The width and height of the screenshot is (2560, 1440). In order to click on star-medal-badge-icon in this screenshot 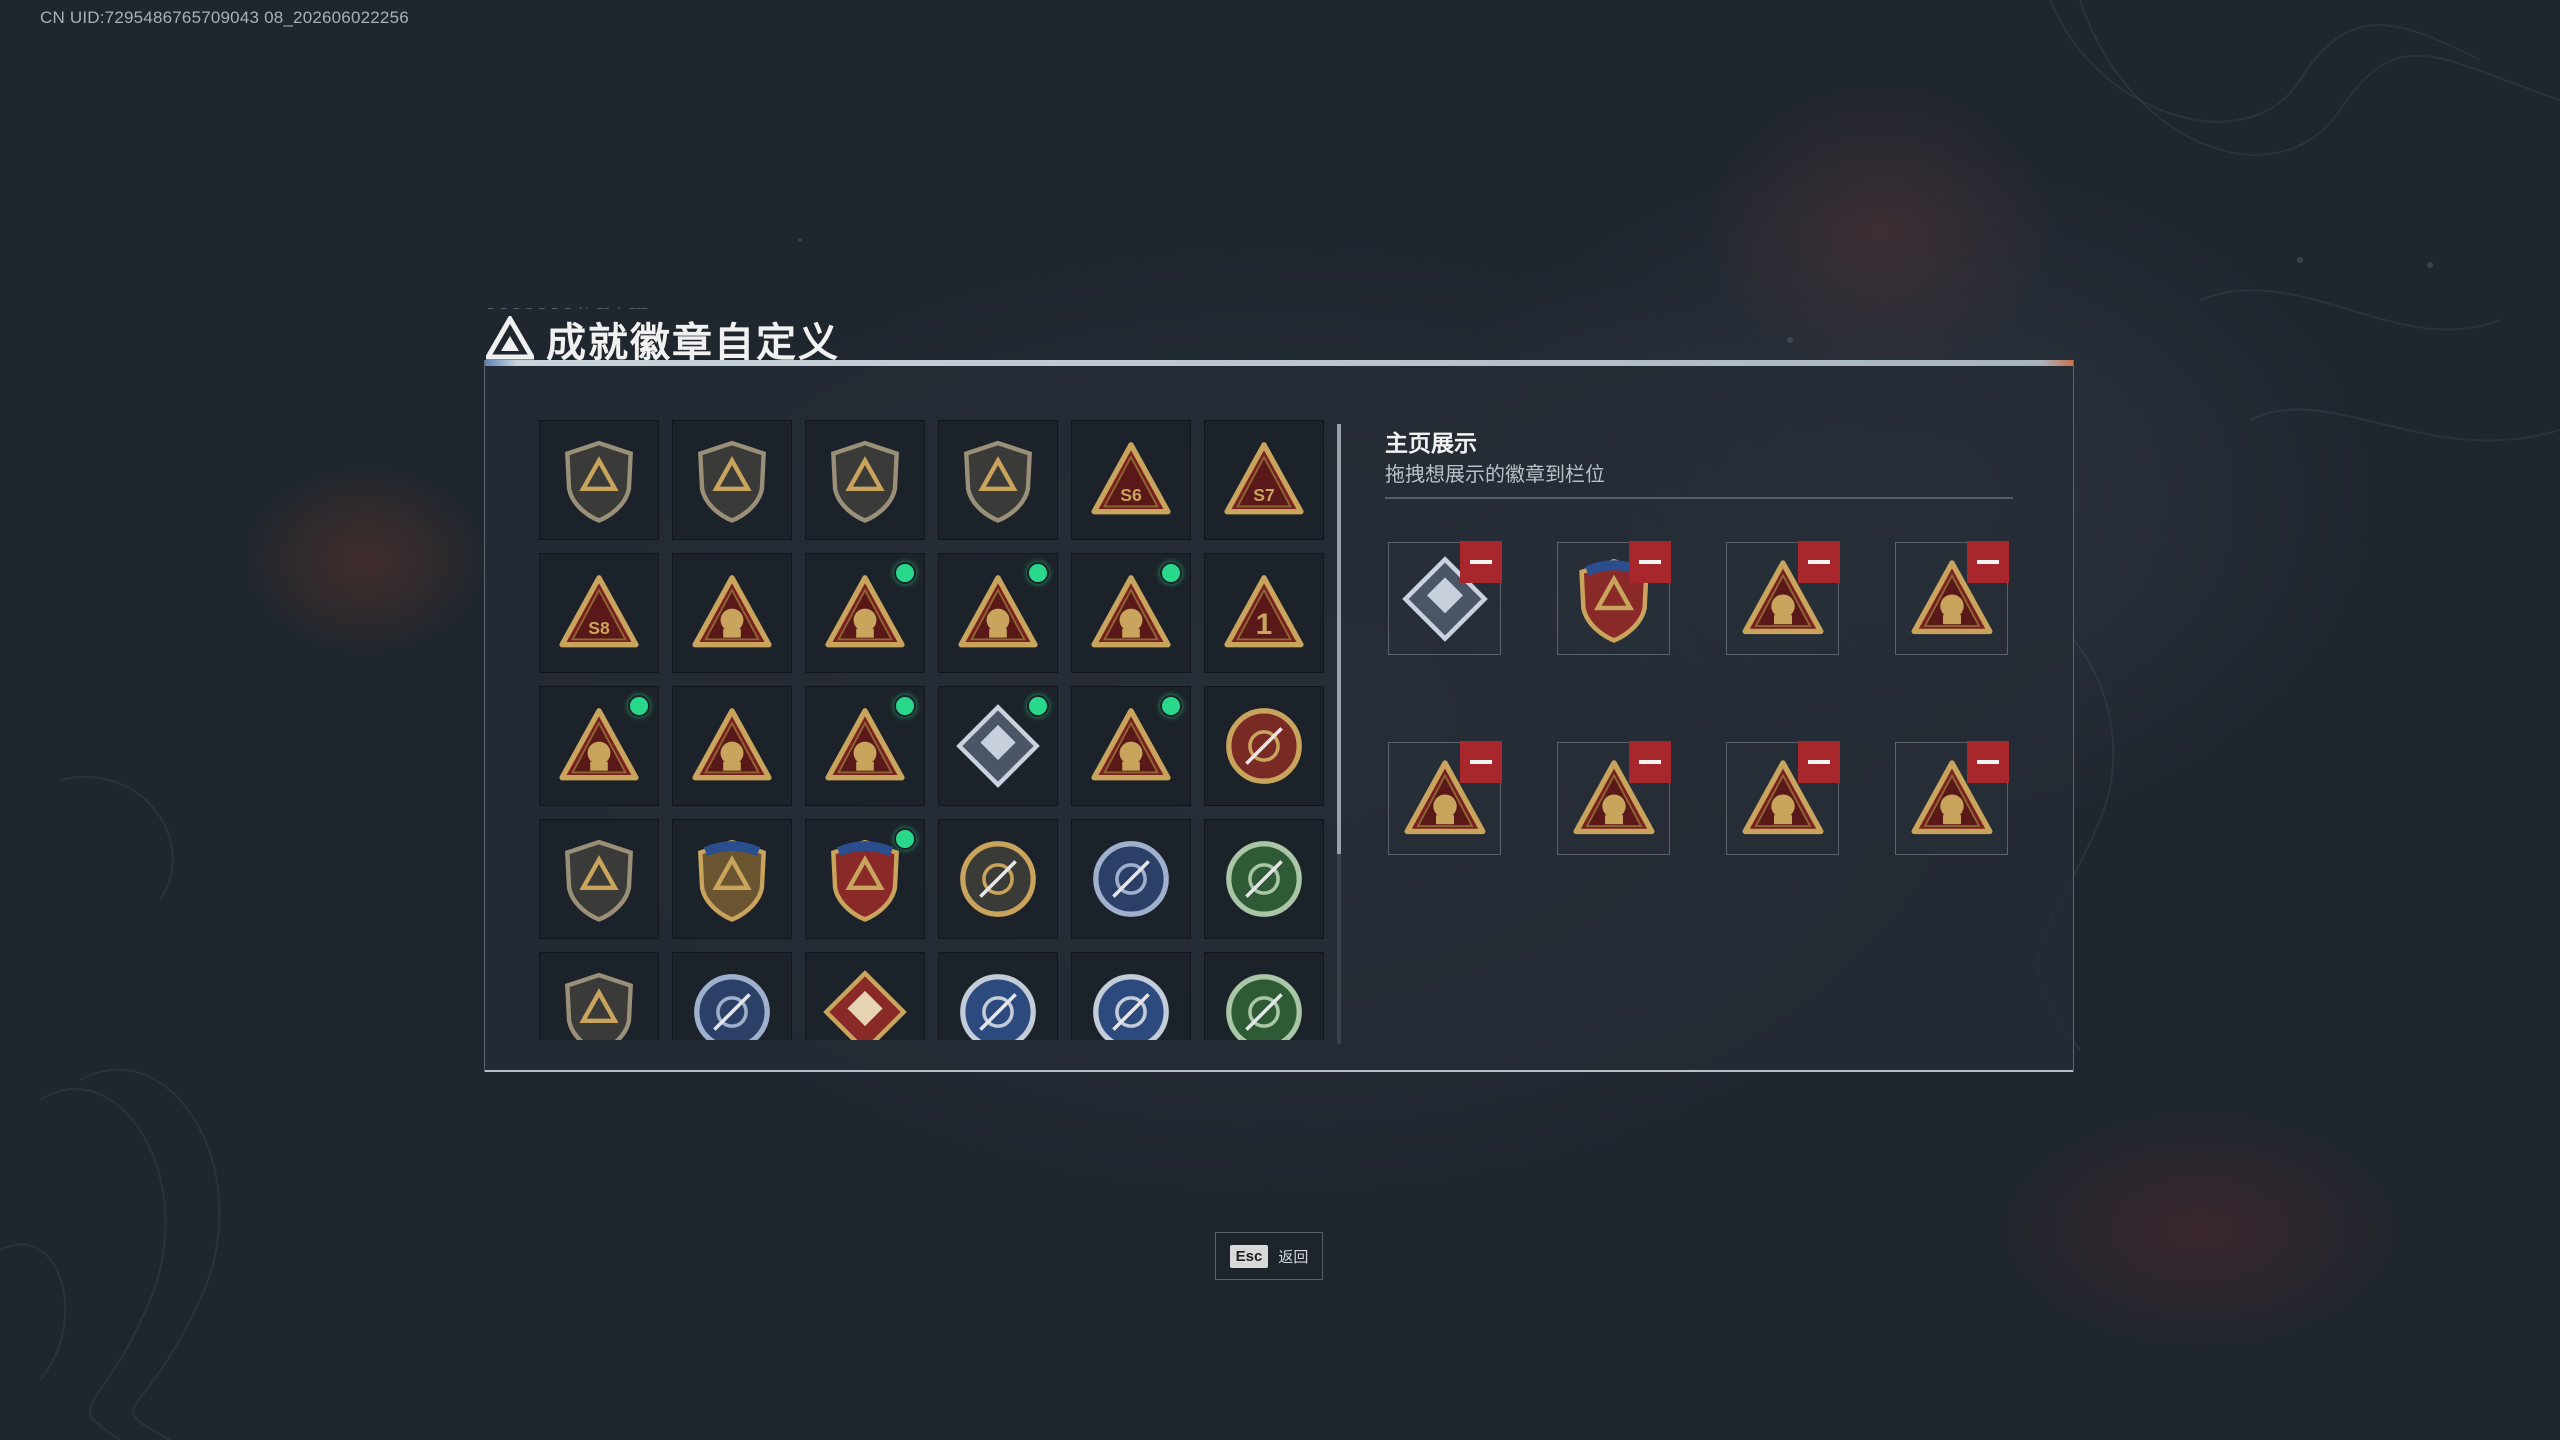, I will do `click(1264, 746)`.